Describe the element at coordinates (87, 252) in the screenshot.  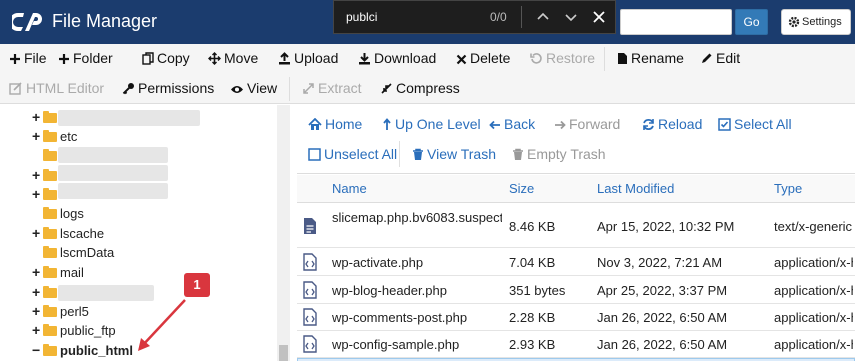
I see `tree-item-label: lscmData` at that location.